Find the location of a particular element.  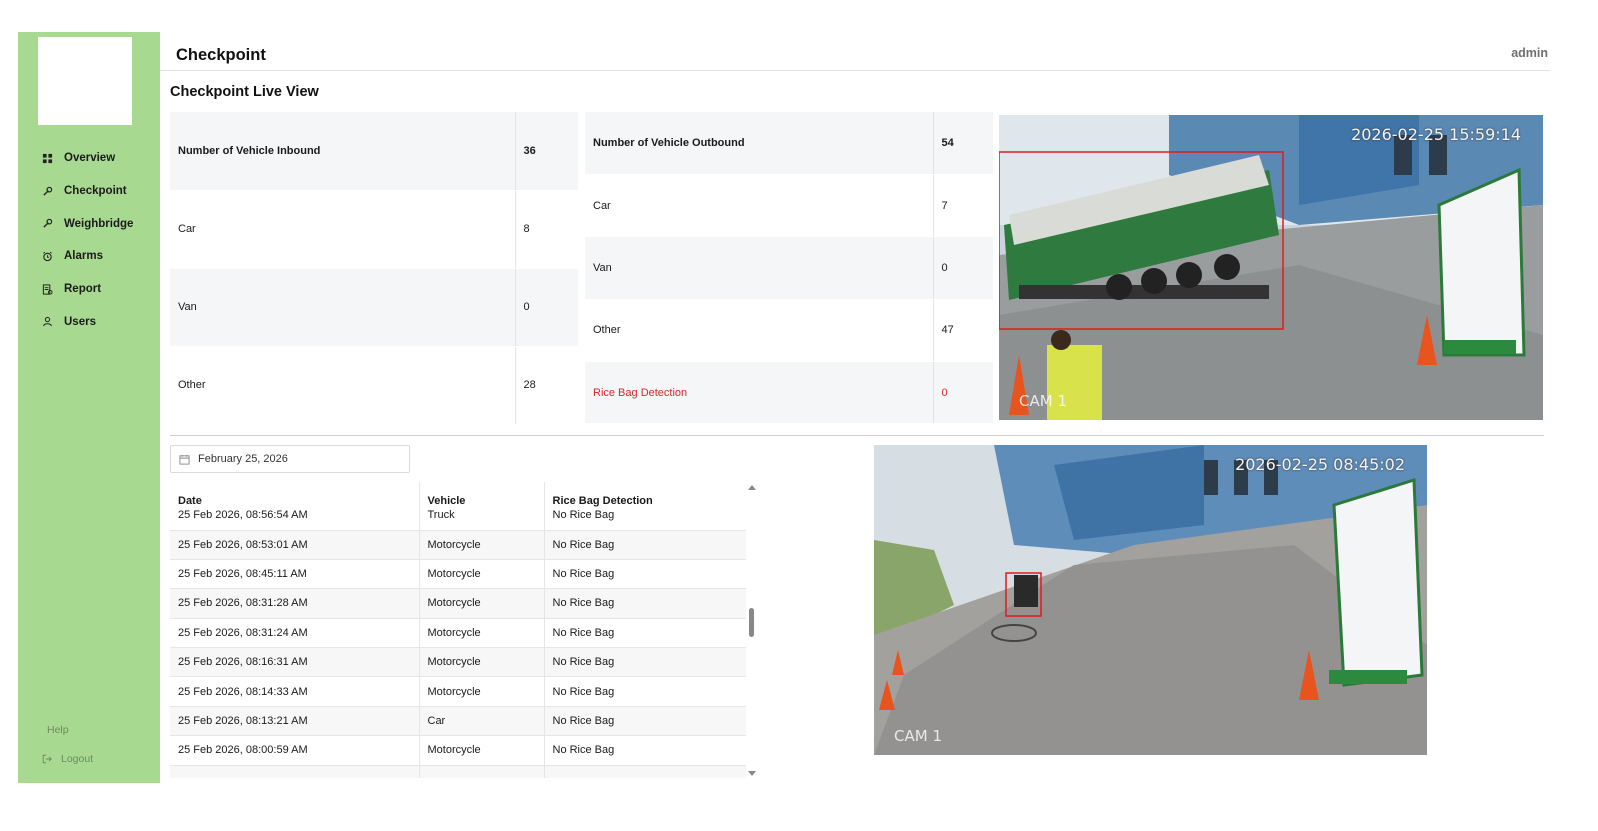

stat-row: Car 8 is located at coordinates (374, 229).